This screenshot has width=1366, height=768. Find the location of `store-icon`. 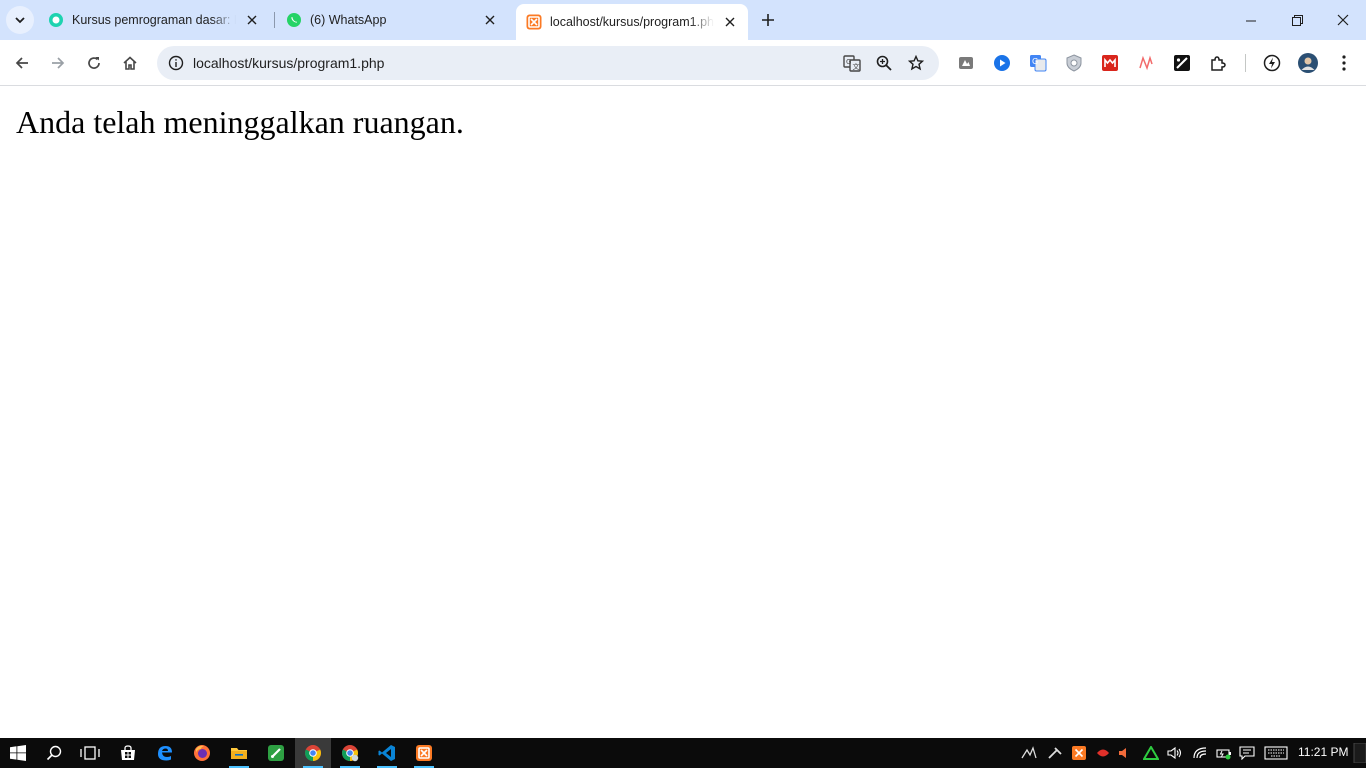

store-icon is located at coordinates (128, 753).